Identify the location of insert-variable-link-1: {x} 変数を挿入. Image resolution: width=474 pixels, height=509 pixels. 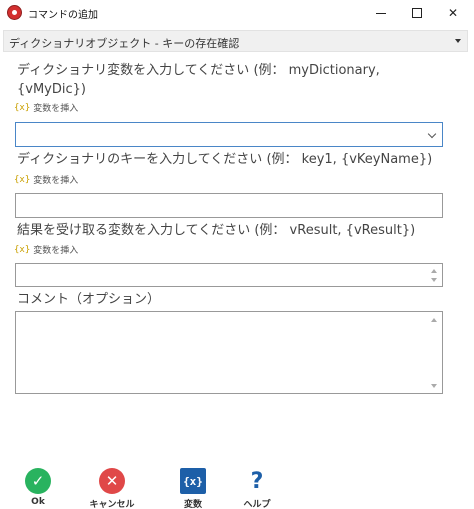
(46, 108).